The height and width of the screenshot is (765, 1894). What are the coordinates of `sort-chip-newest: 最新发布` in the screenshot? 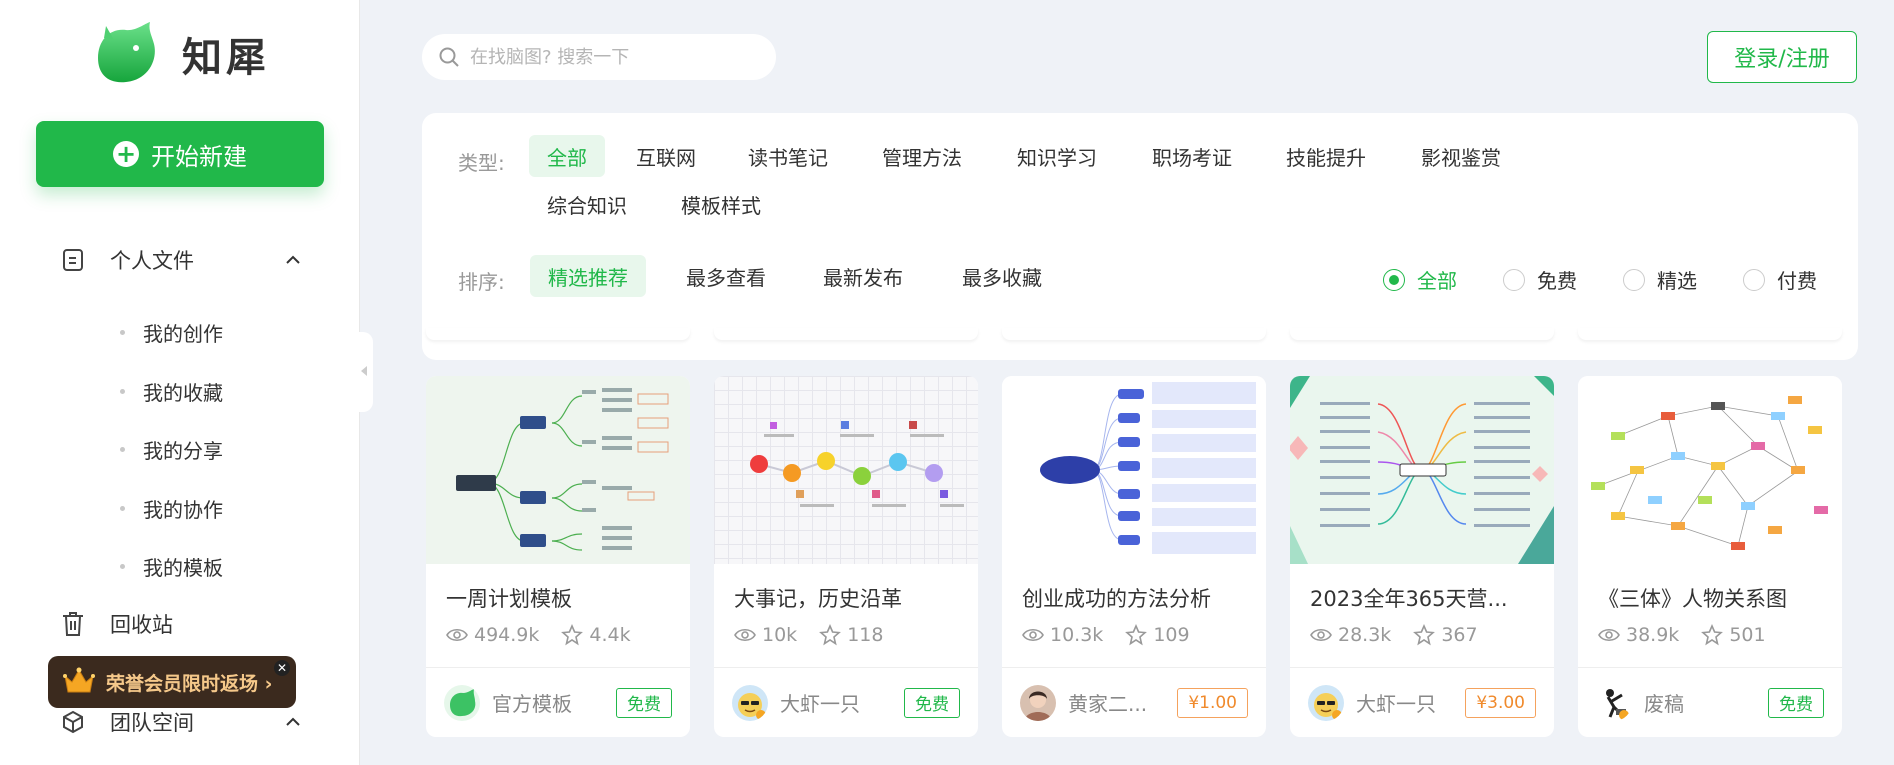 It's located at (863, 276).